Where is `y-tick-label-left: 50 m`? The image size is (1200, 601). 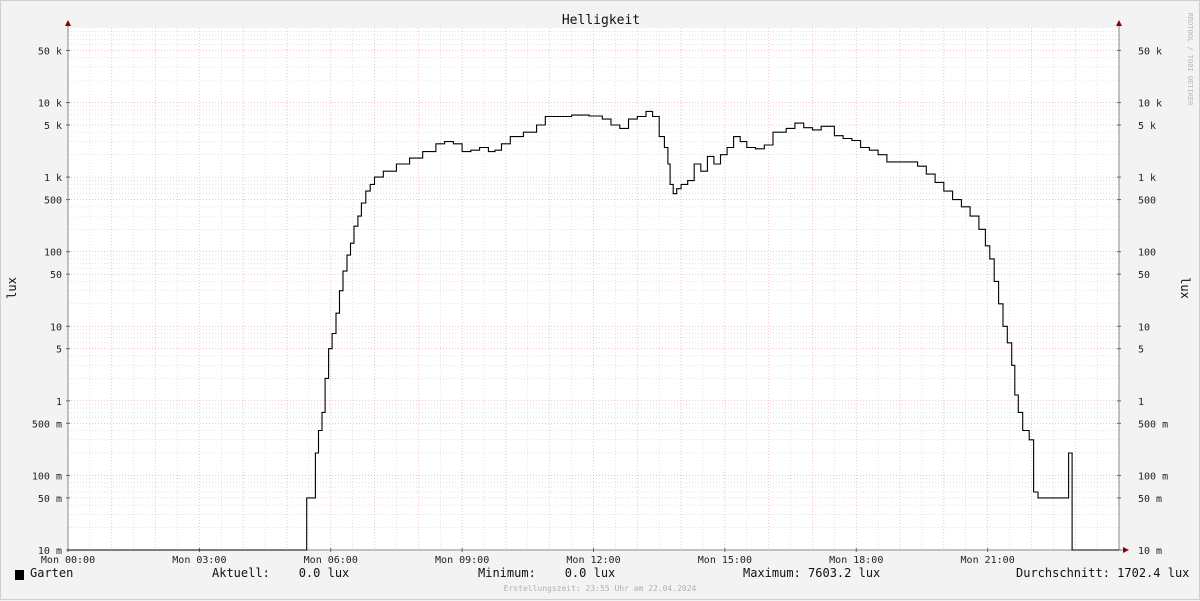
y-tick-label-left: 50 m is located at coordinates (50, 499).